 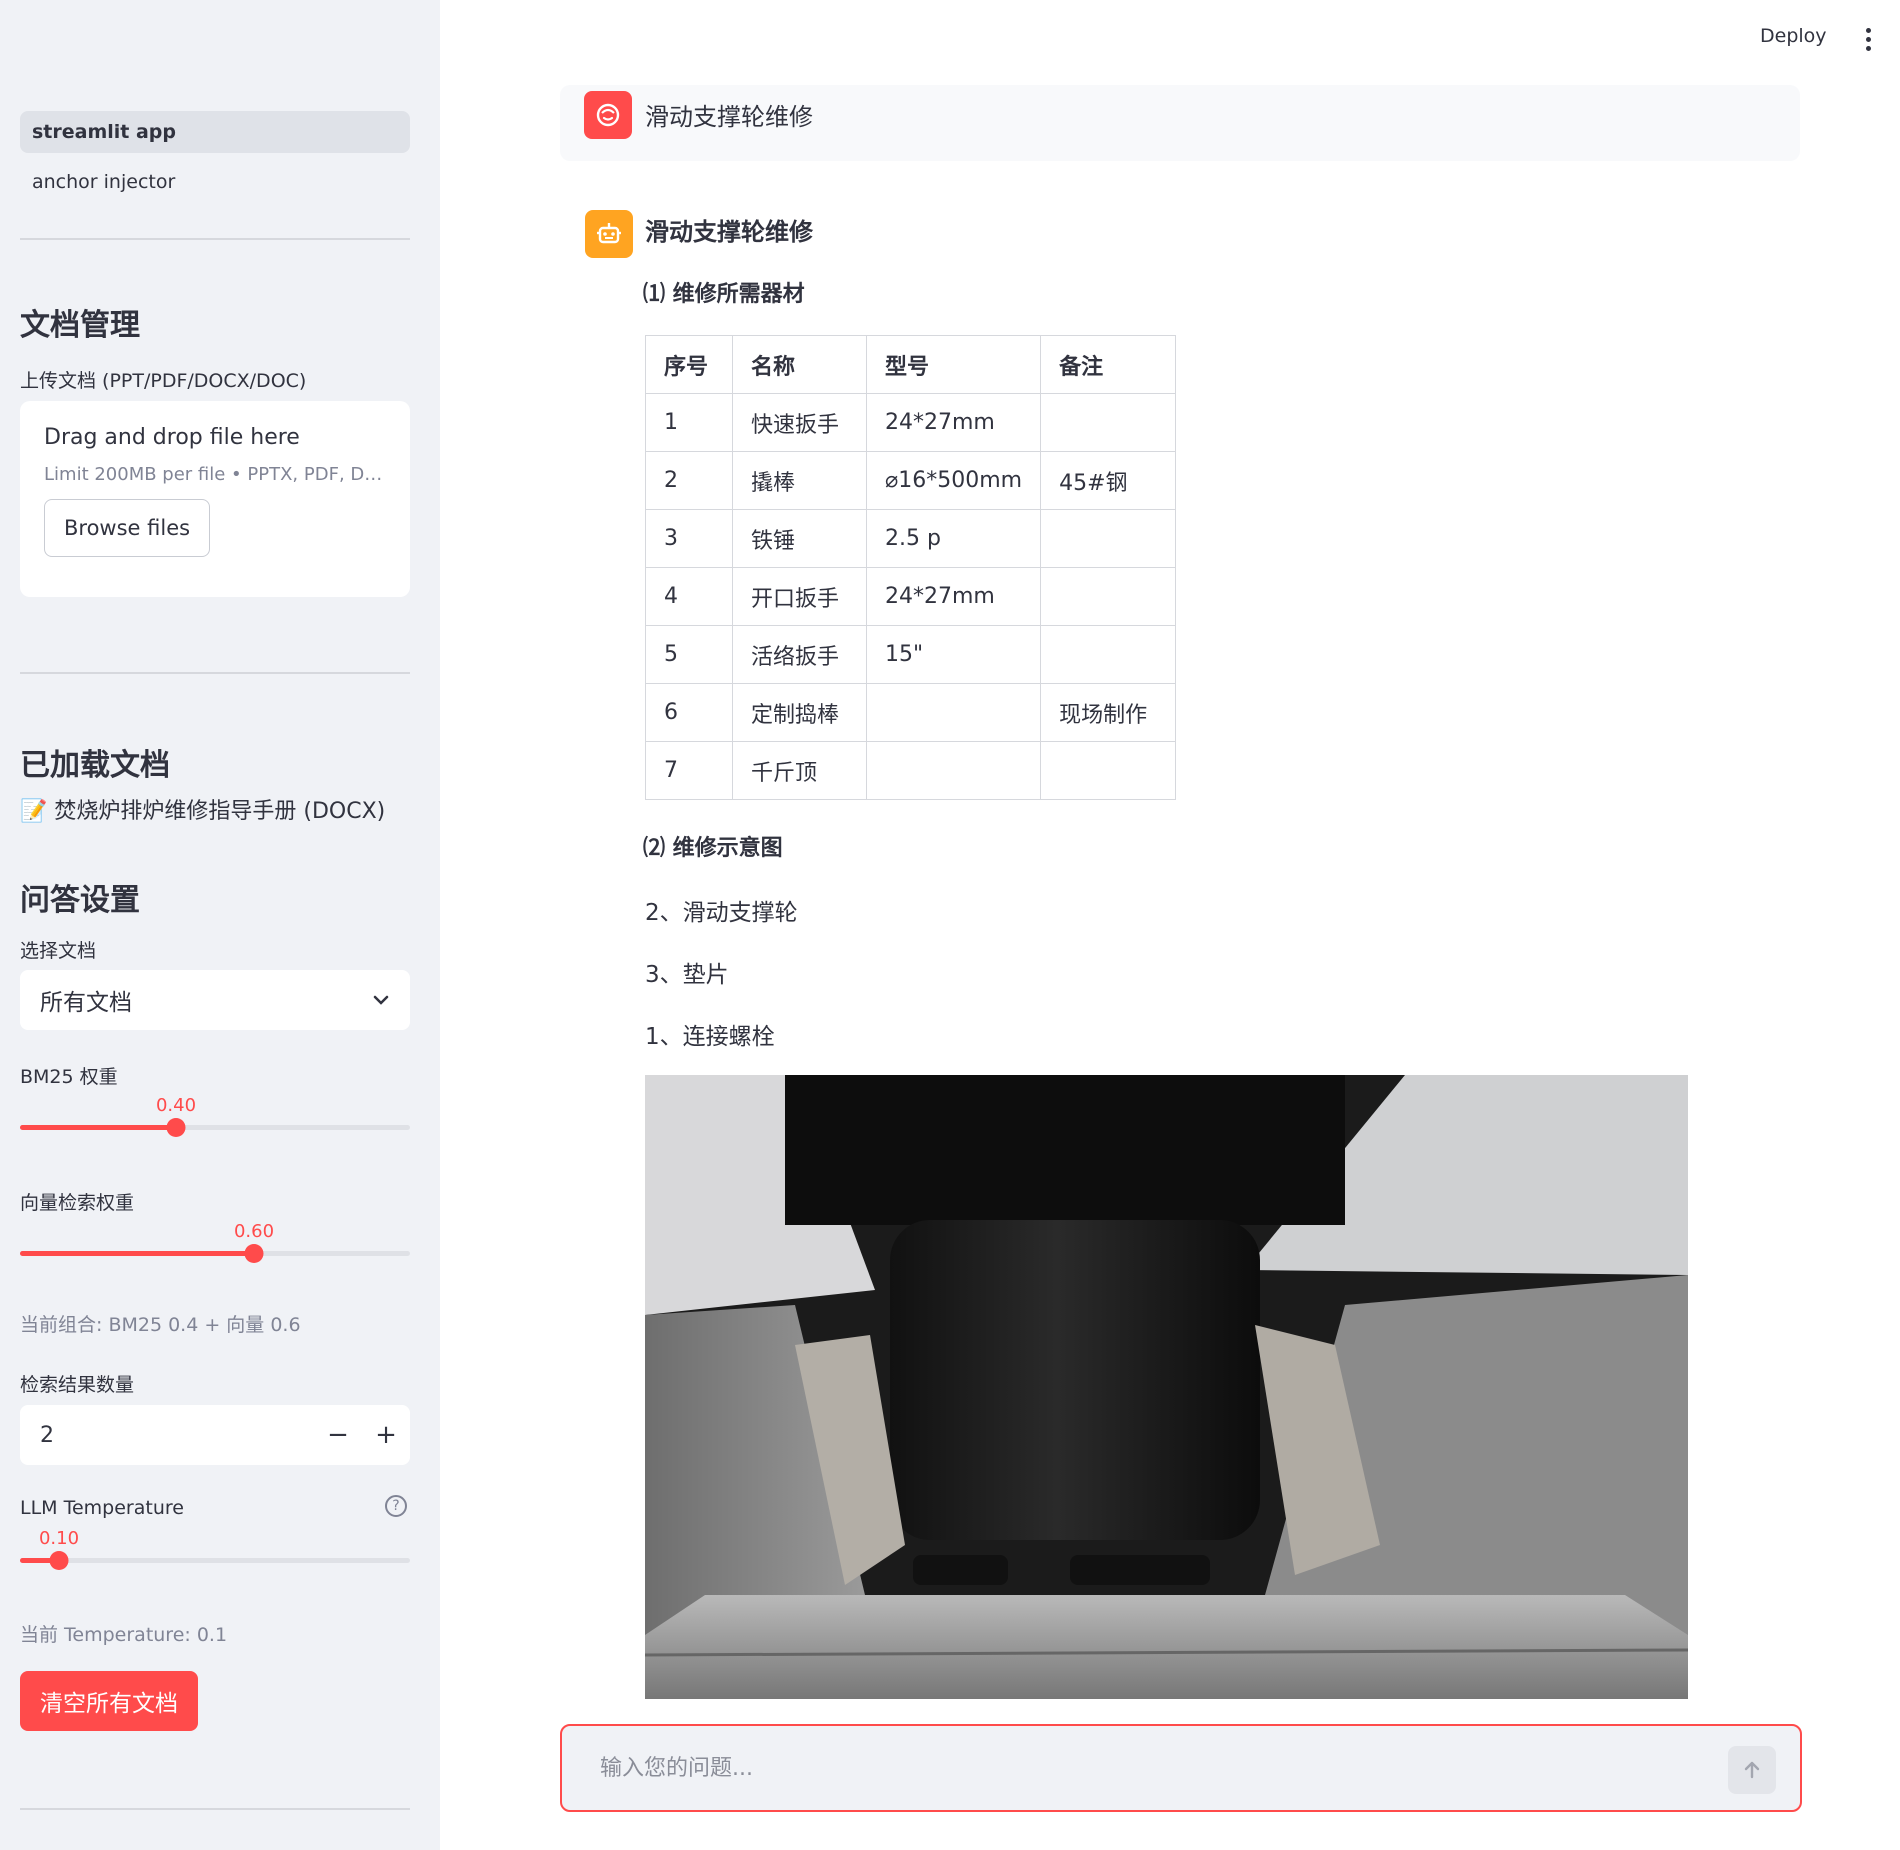 I want to click on table-row: 2 撬棒 ⌀16*500mm 45#钢, so click(x=911, y=480).